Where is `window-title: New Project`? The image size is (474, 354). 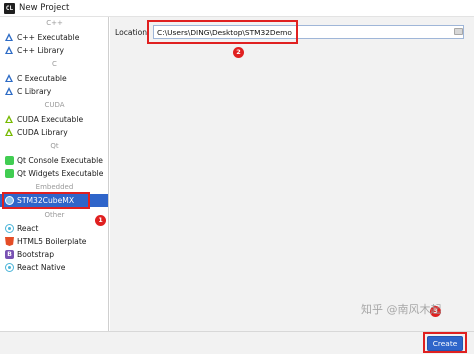 window-title: New Project is located at coordinates (44, 8).